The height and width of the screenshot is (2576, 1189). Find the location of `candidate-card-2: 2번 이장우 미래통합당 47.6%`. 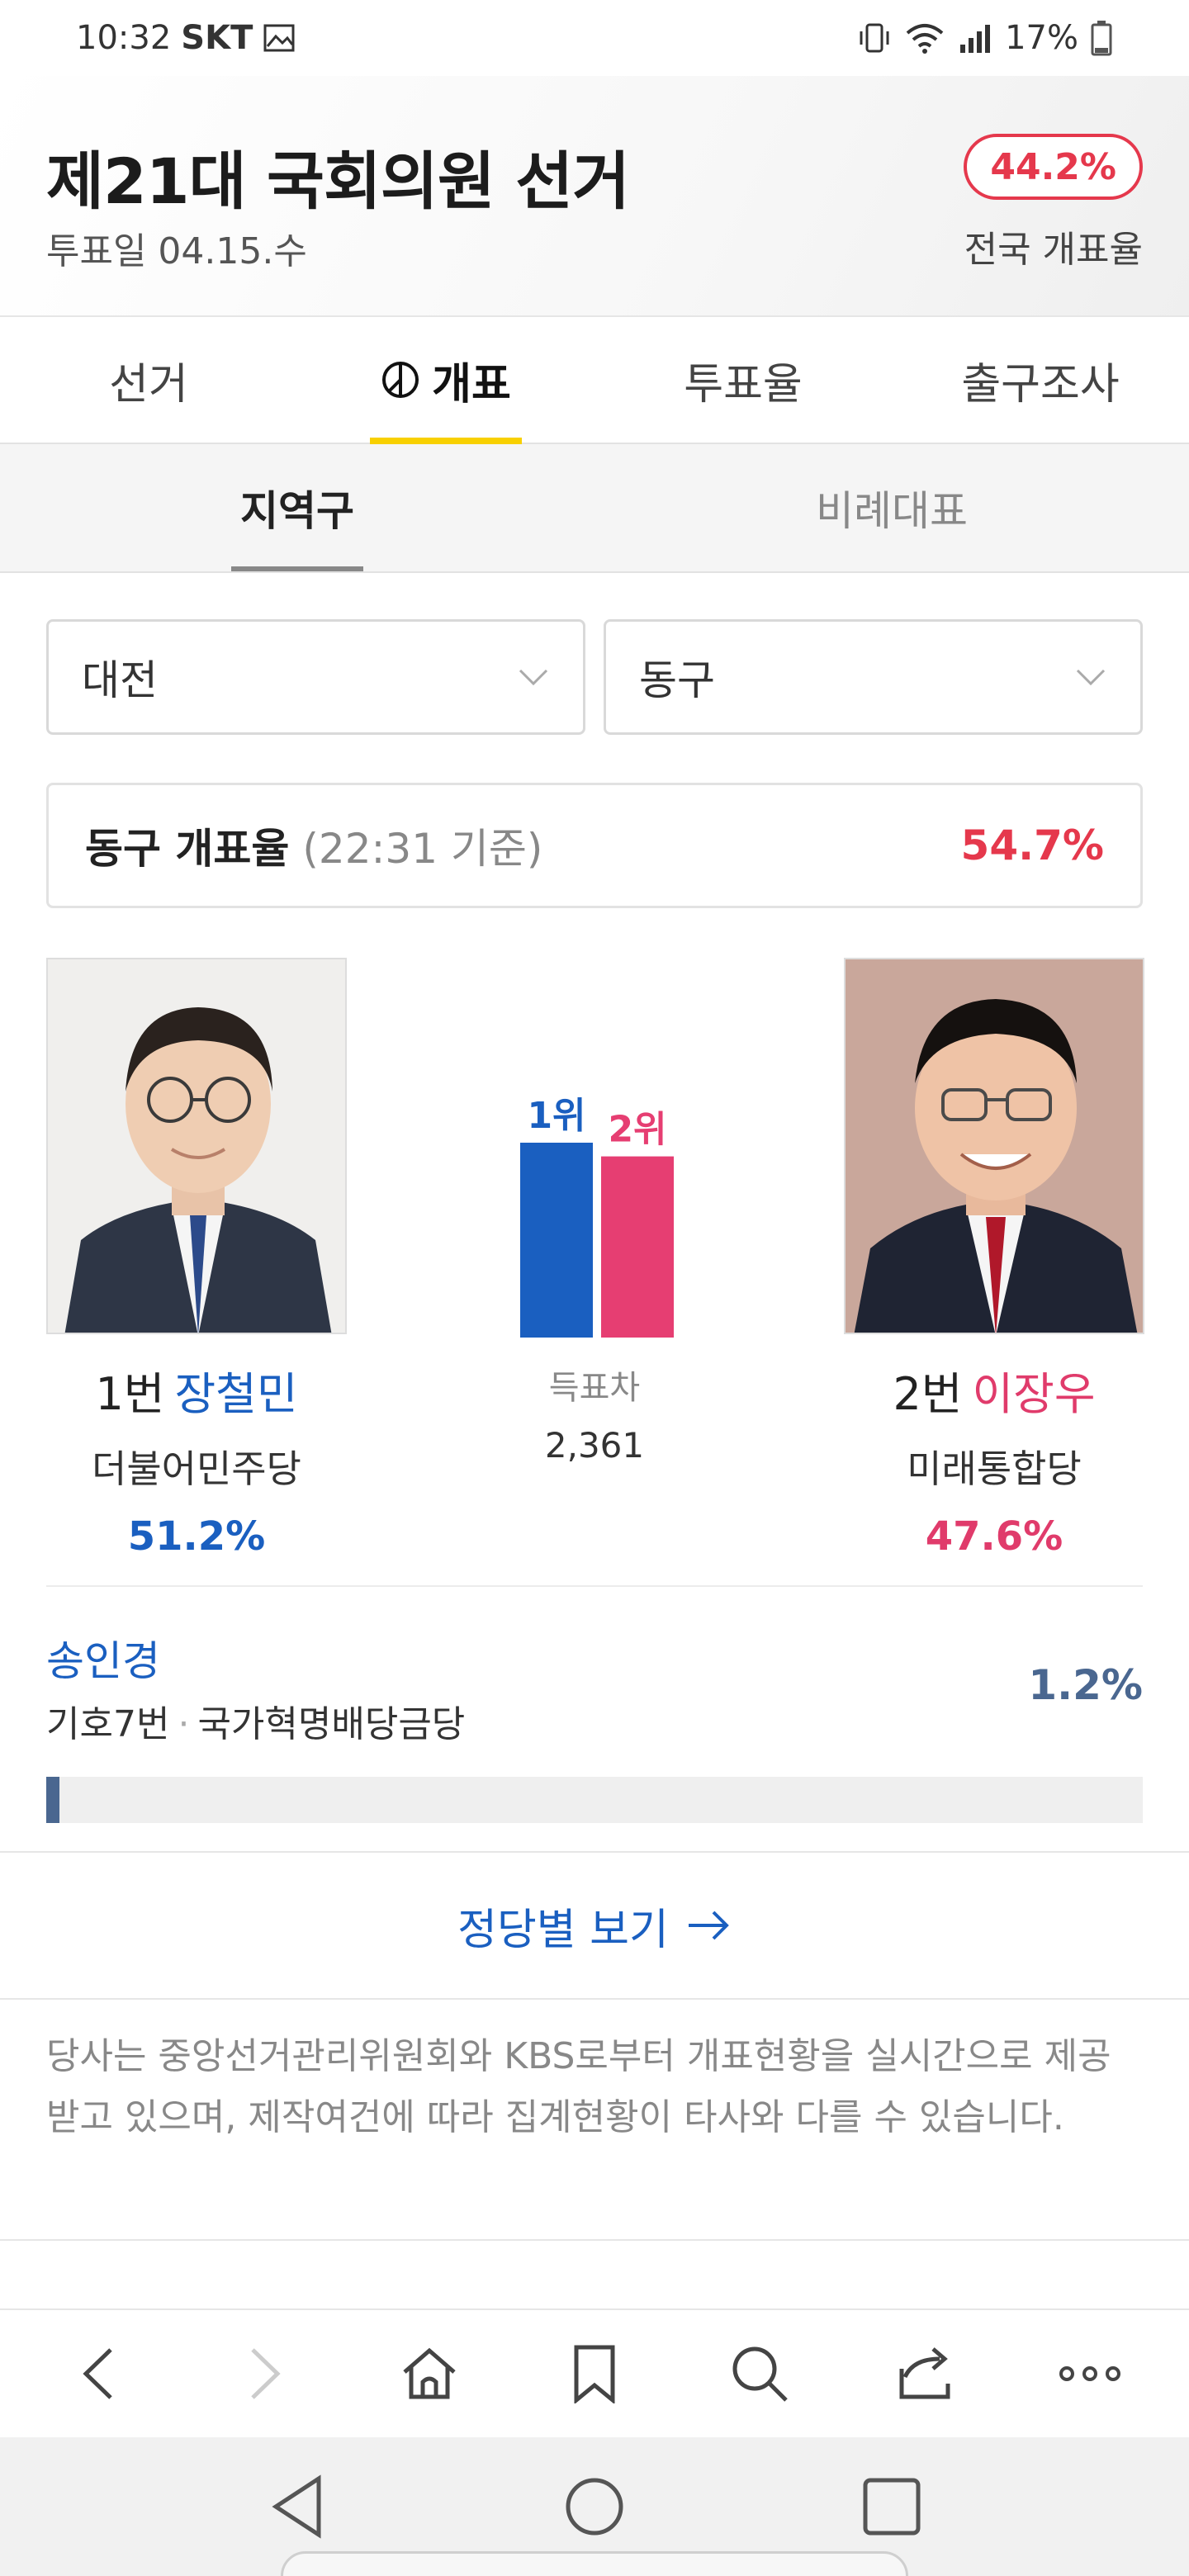

candidate-card-2: 2번 이장우 미래통합당 47.6% is located at coordinates (994, 1259).